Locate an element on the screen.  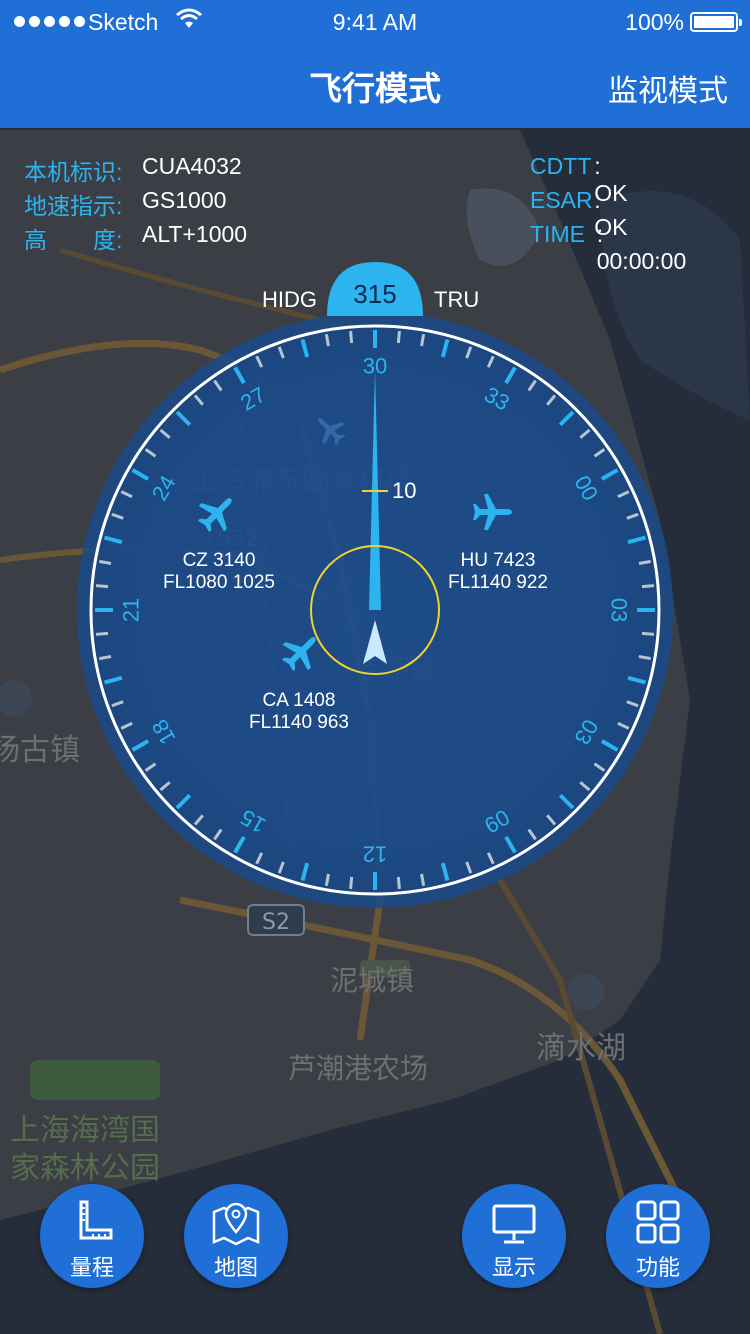
info-row-time: TIME : 00:00:00 is located at coordinates (611, 248).